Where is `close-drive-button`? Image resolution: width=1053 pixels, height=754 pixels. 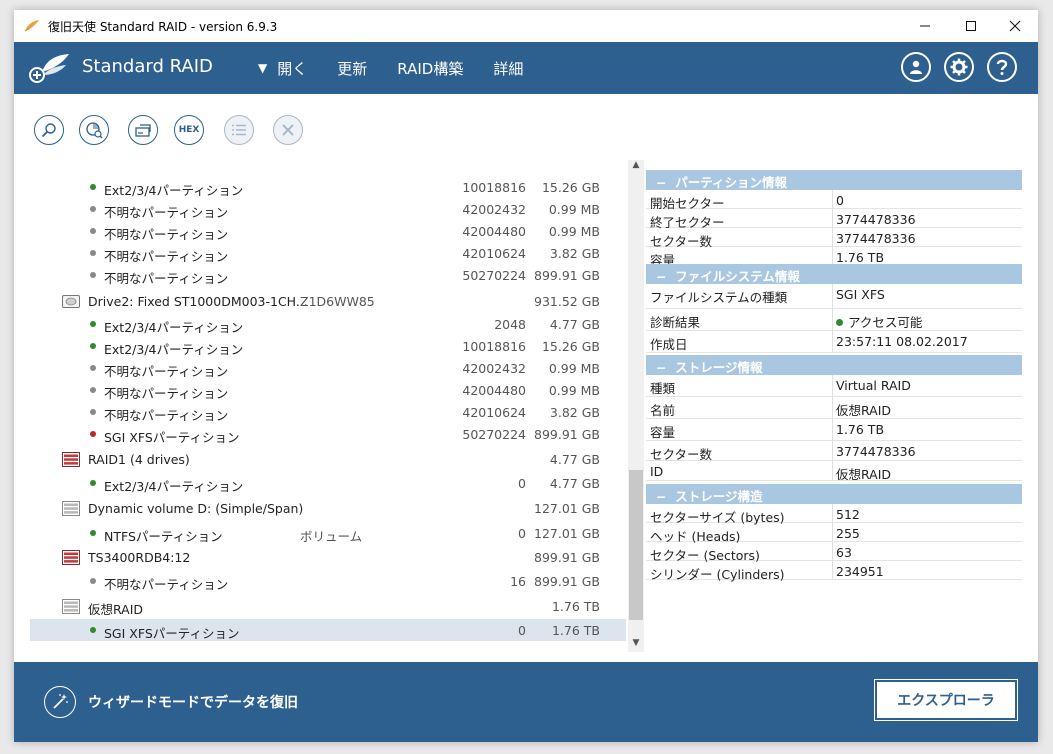
close-drive-button is located at coordinates (288, 130).